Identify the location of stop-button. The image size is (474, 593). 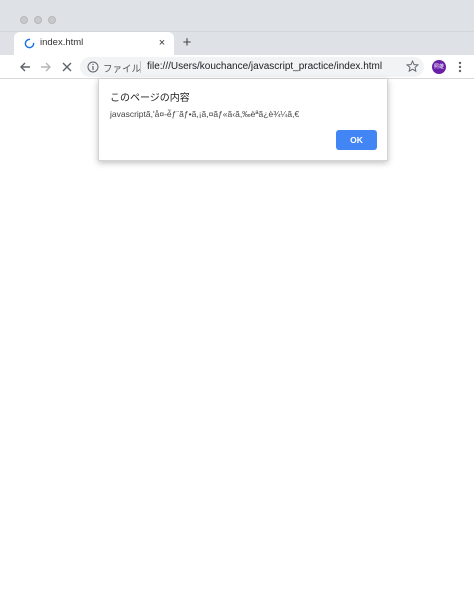
(67, 67).